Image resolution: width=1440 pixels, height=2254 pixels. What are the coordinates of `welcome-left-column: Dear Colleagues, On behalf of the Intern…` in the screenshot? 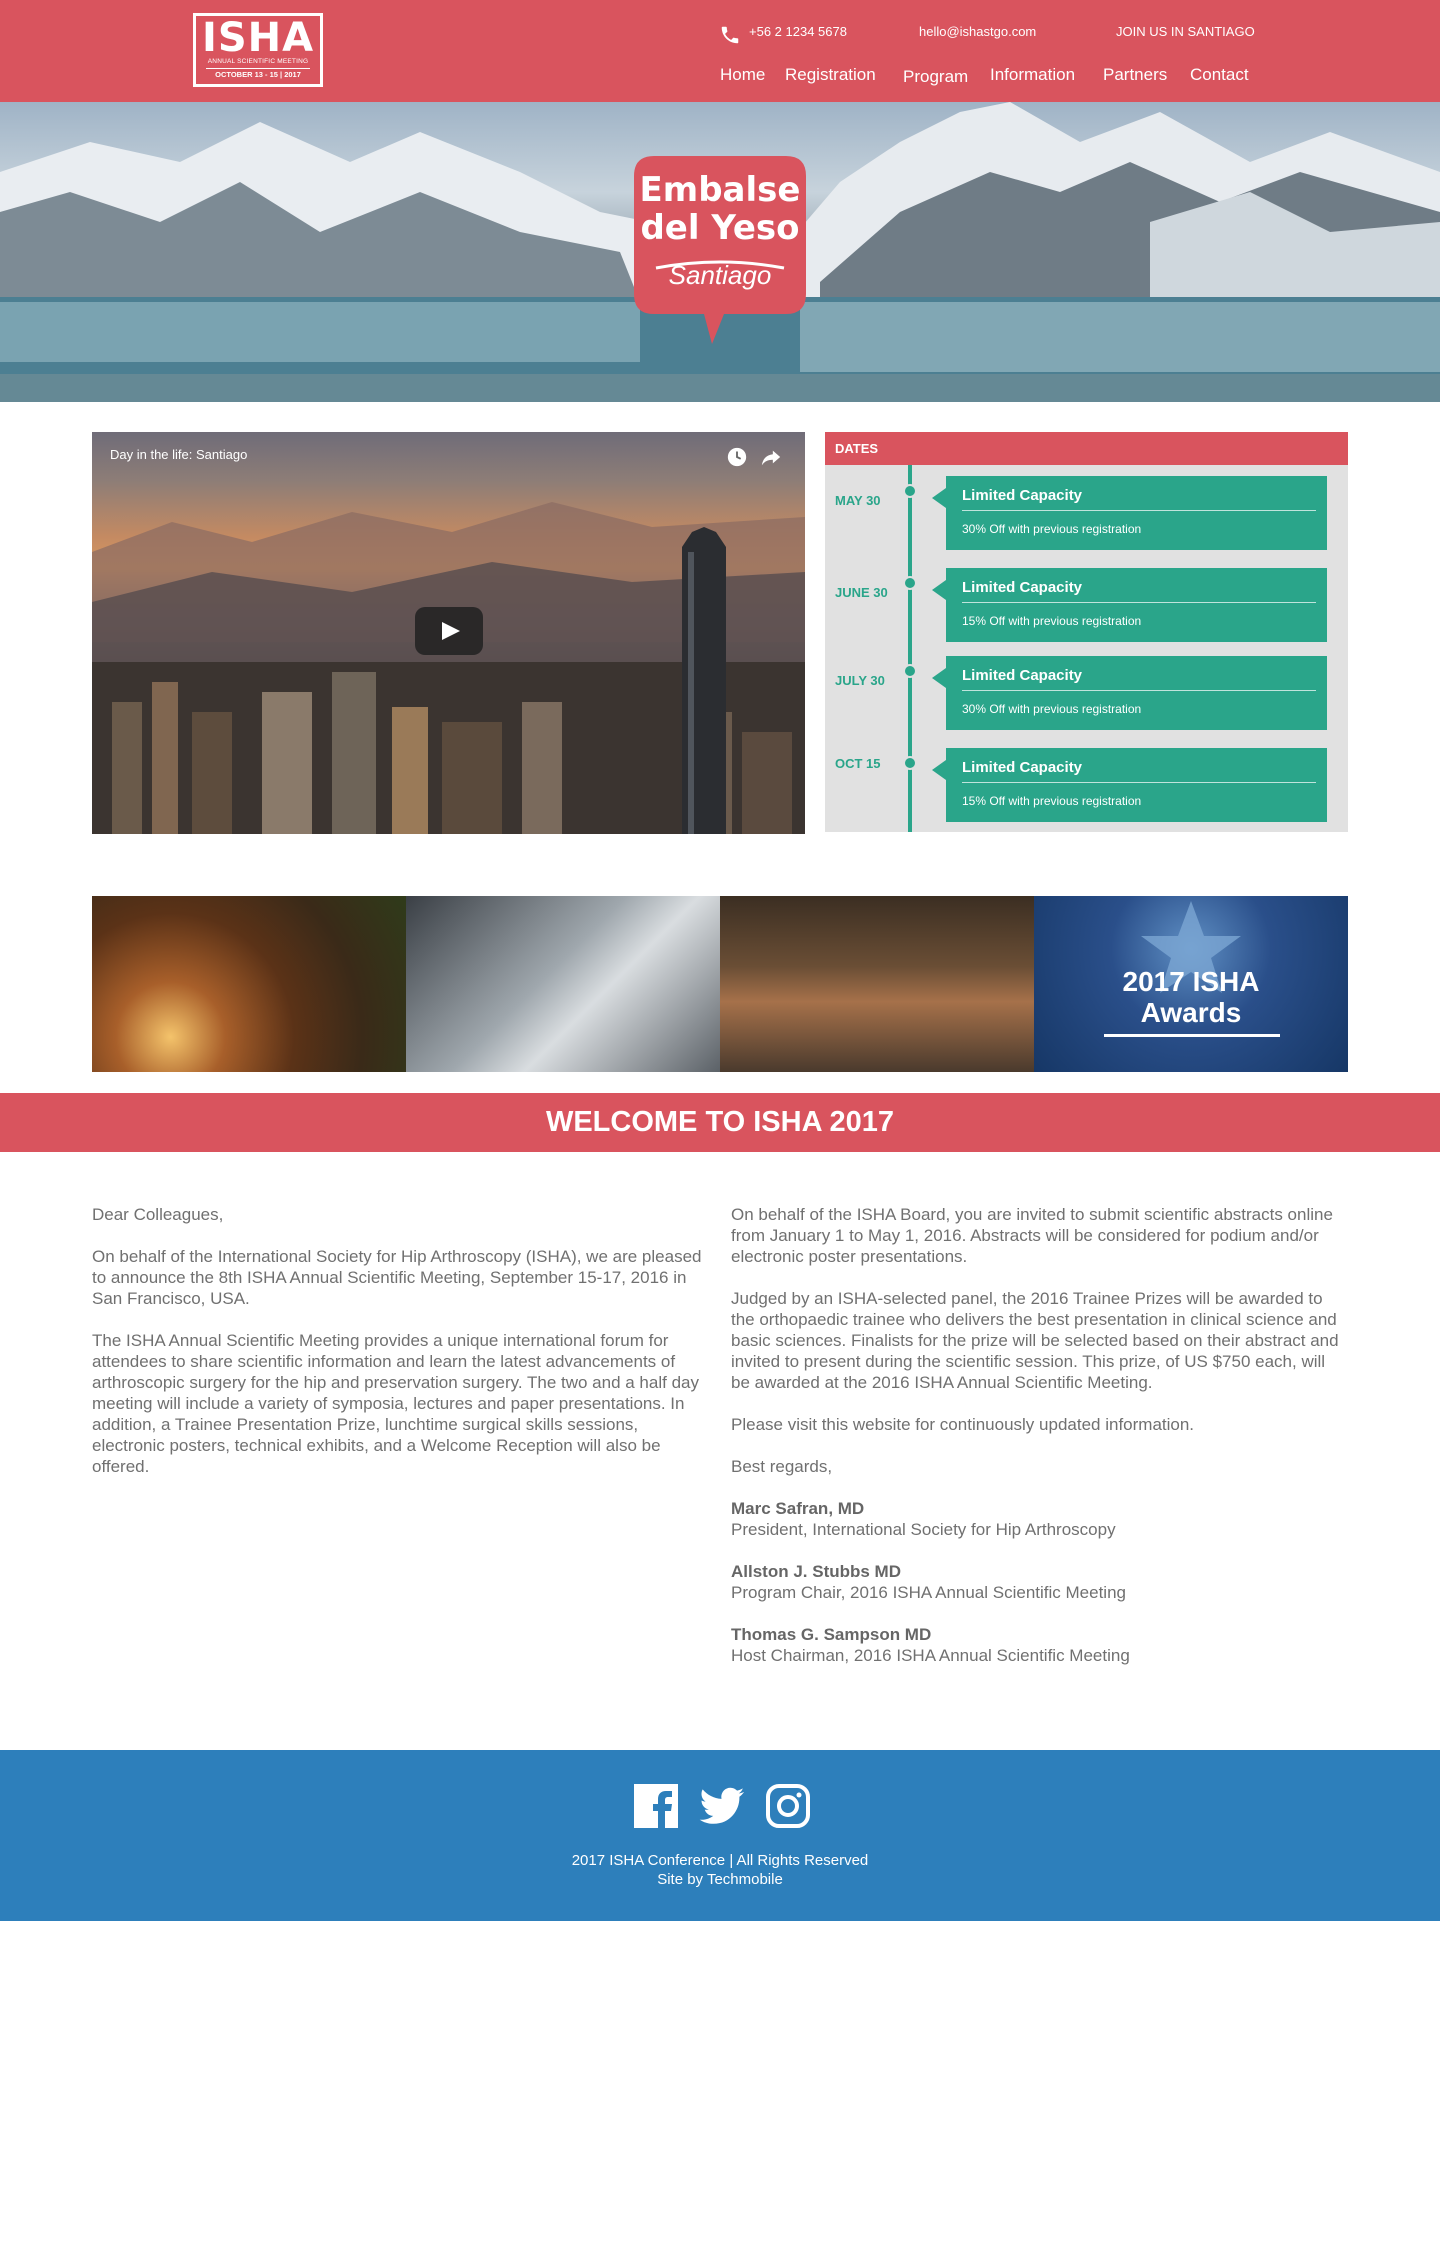 It's located at (398, 1351).